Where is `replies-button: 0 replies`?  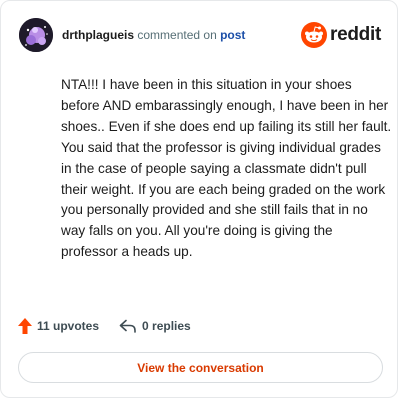
replies-button: 0 replies is located at coordinates (155, 326).